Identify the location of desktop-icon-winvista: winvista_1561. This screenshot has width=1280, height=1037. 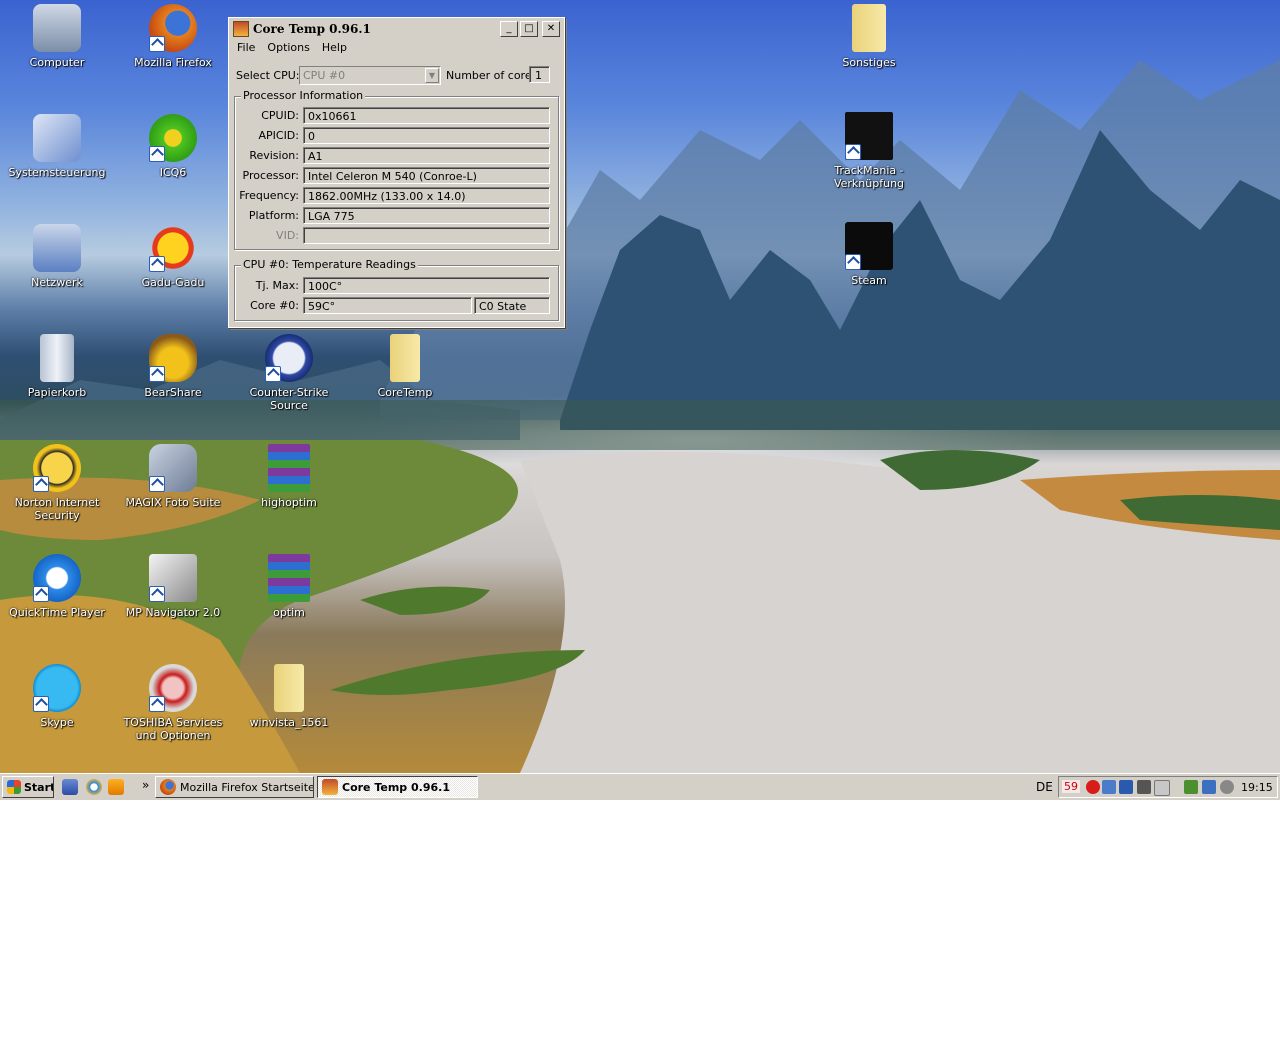
(289, 696).